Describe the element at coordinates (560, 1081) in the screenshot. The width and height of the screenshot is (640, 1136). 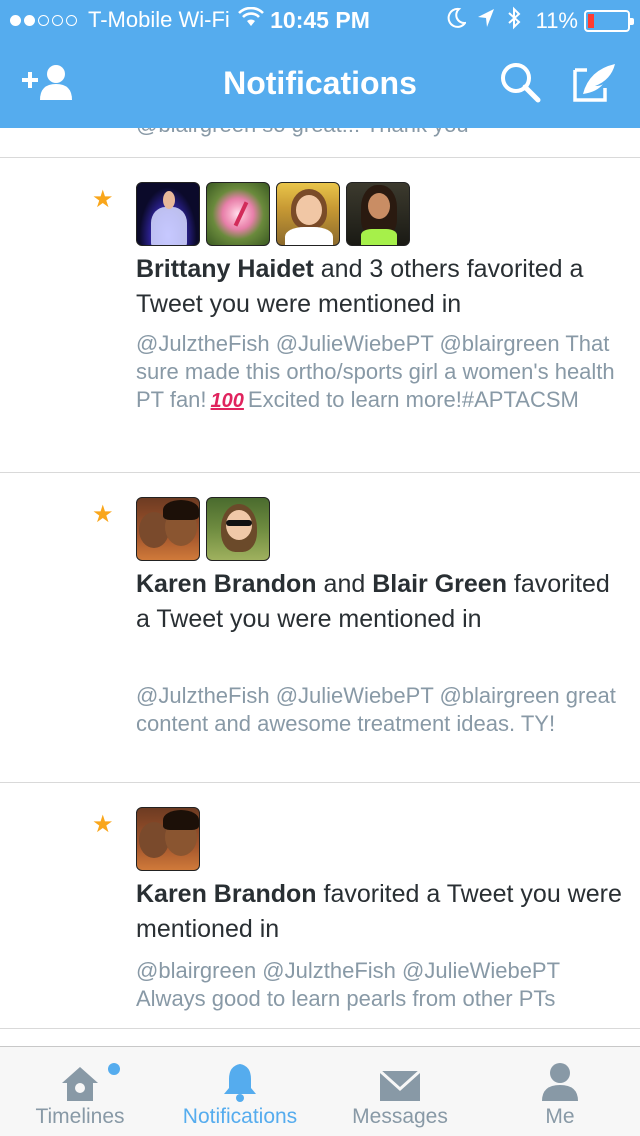
I see `person-icon` at that location.